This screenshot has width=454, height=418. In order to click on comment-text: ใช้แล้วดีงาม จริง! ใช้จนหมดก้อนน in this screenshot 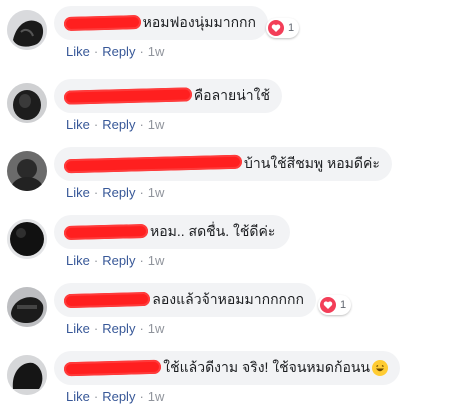, I will do `click(266, 367)`.